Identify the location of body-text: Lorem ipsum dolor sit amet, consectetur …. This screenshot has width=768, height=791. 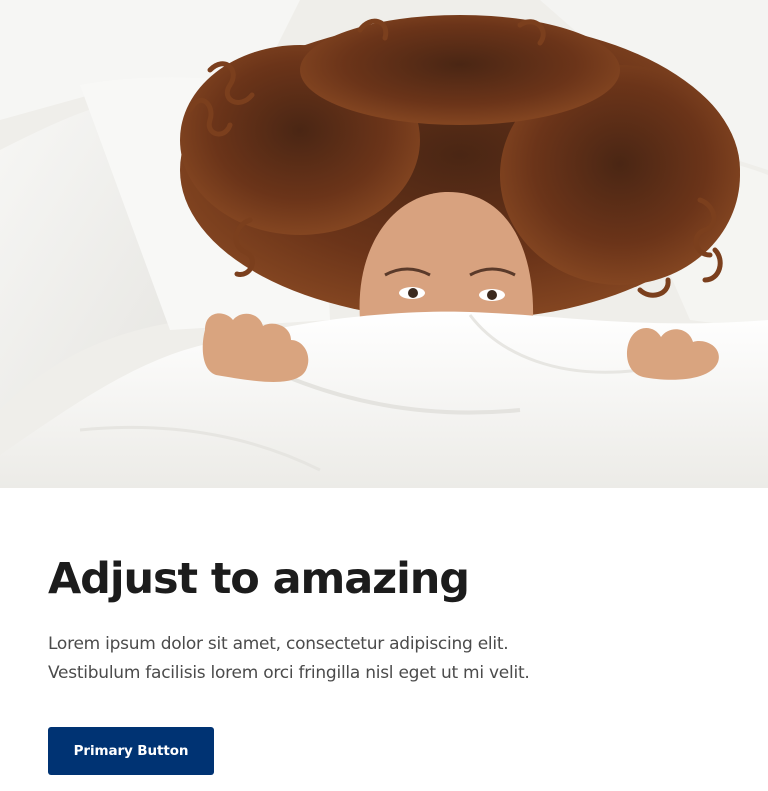
(328, 659).